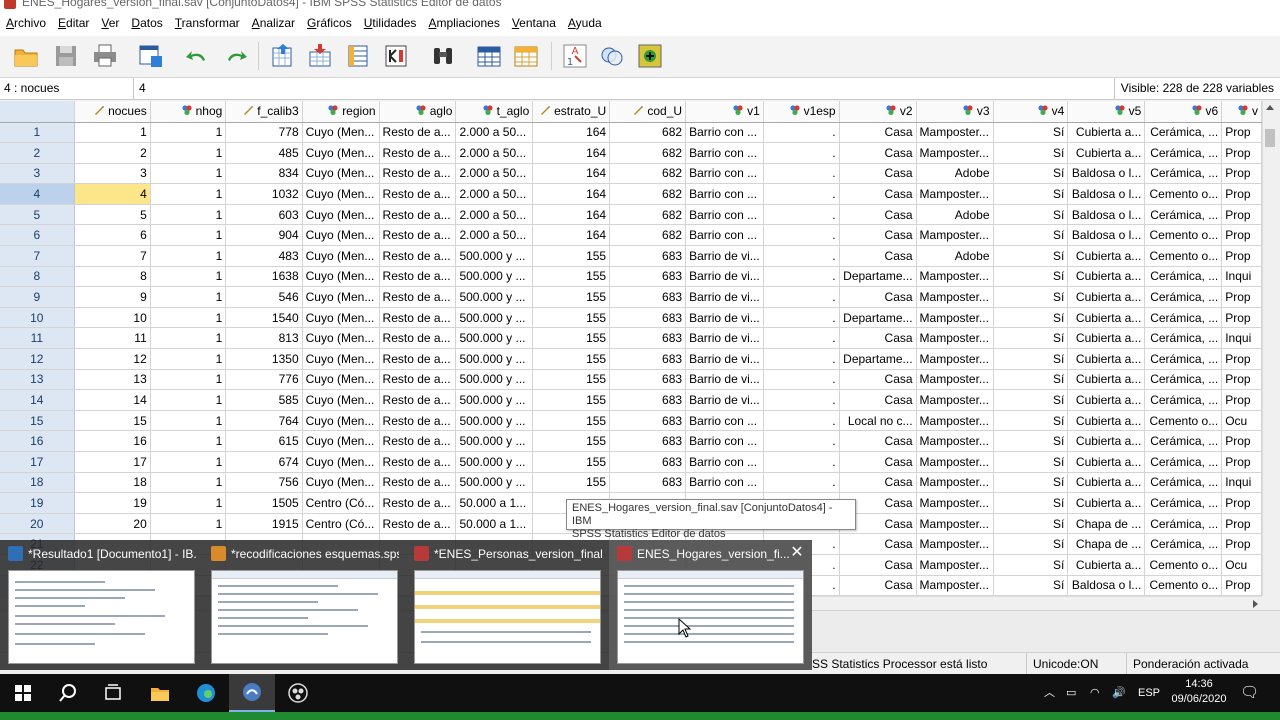 The height and width of the screenshot is (720, 1280). I want to click on row-number: 12, so click(37, 359).